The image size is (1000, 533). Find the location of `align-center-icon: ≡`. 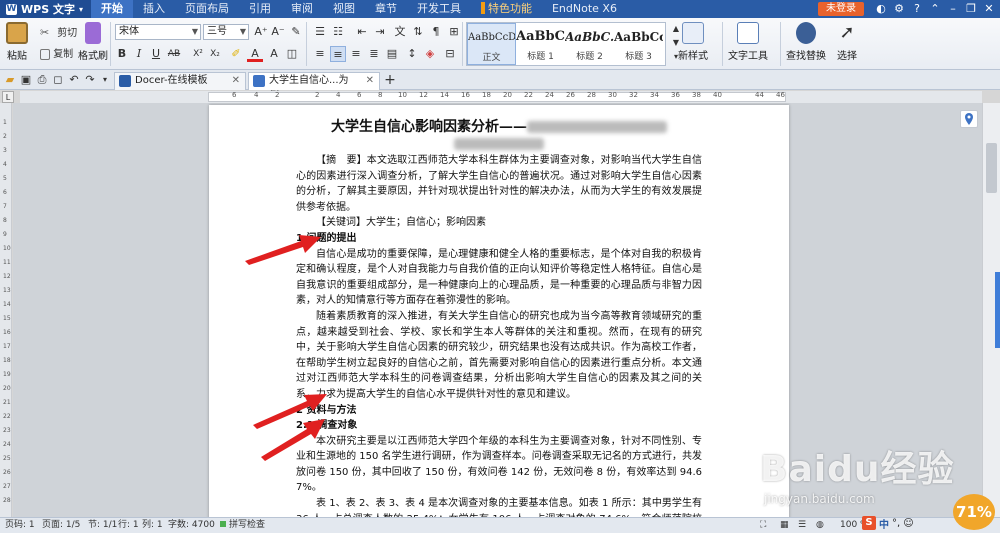

align-center-icon: ≡ is located at coordinates (338, 54).